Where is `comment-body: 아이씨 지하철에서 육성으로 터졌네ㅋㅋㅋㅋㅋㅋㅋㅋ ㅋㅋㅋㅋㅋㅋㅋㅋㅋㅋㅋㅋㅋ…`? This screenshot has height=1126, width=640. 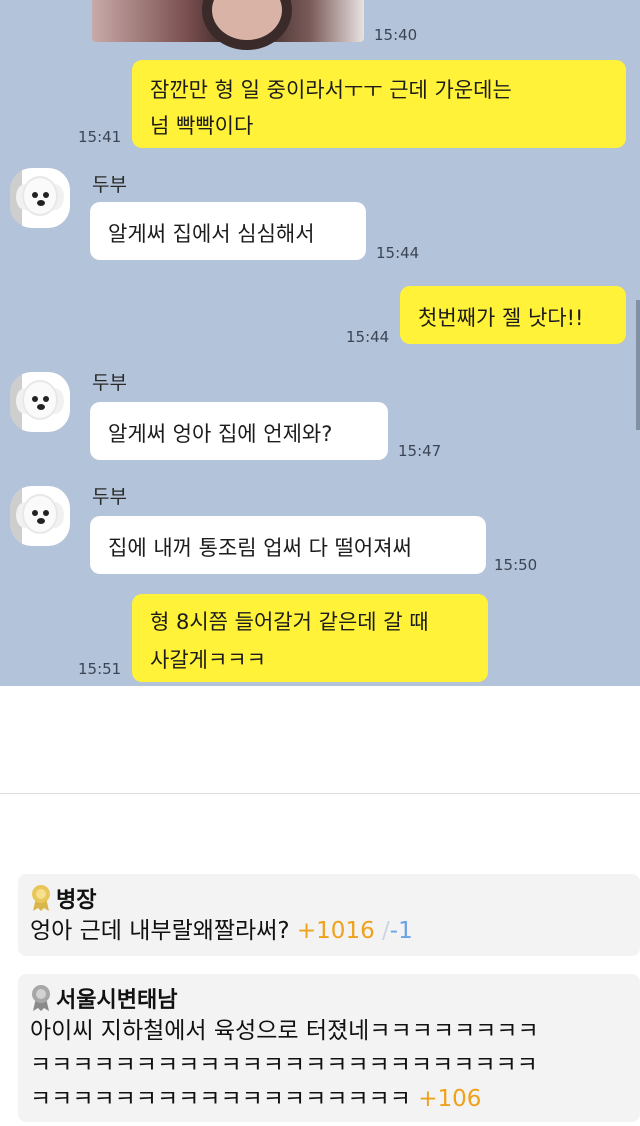
comment-body: 아이씨 지하철에서 육성으로 터졌네ㅋㅋㅋㅋㅋㅋㅋㅋ ㅋㅋㅋㅋㅋㅋㅋㅋㅋㅋㅋㅋㅋ… is located at coordinates (330, 1065).